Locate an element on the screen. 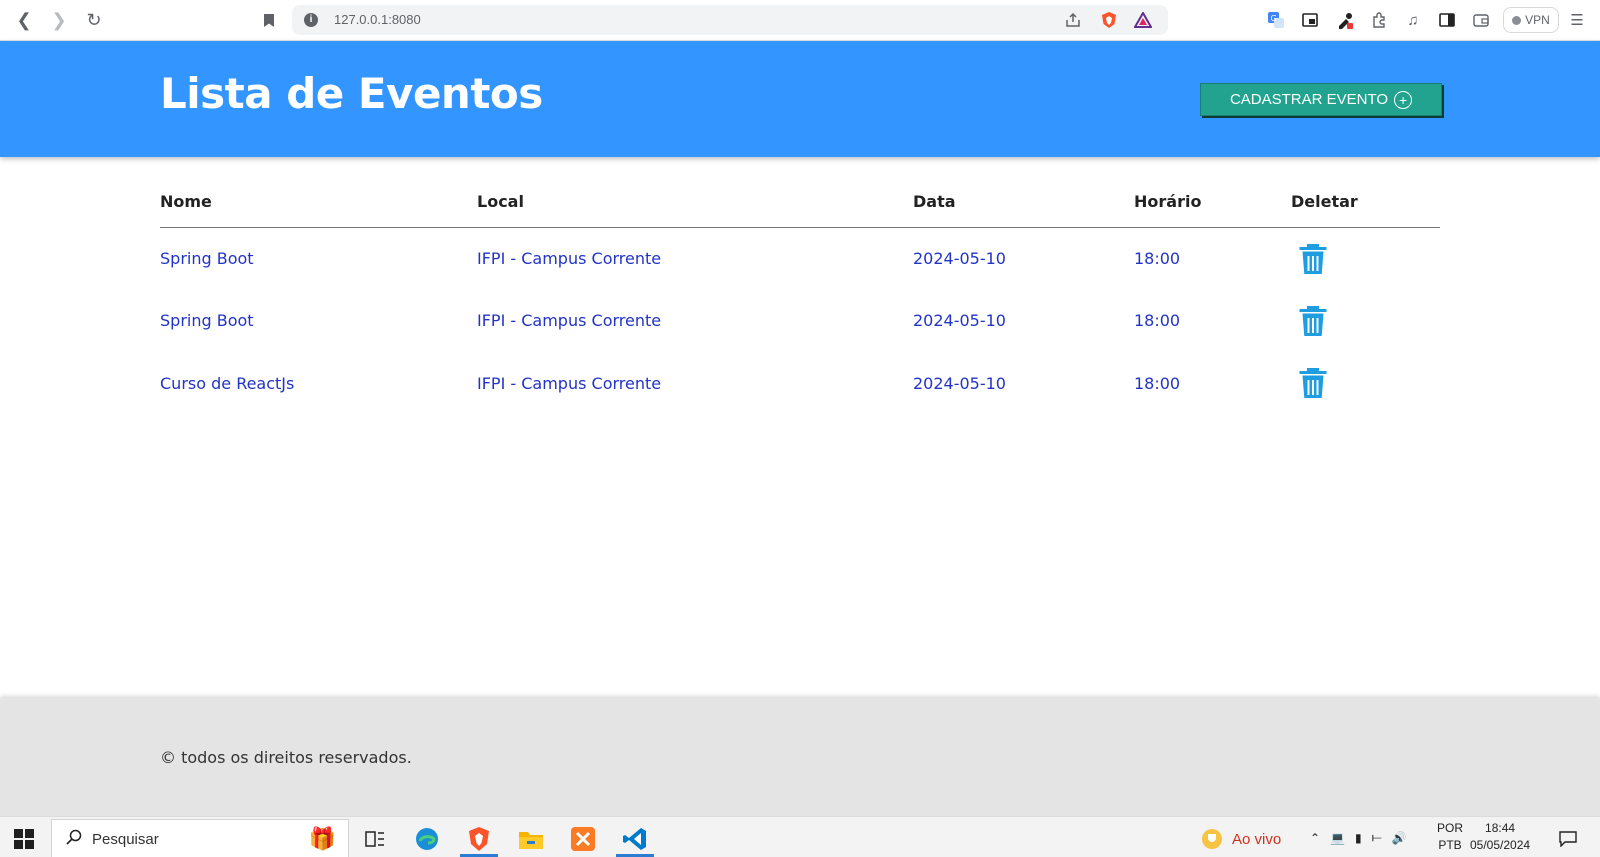 This screenshot has width=1600, height=857. wifi-icon: ⟝ is located at coordinates (1377, 837).